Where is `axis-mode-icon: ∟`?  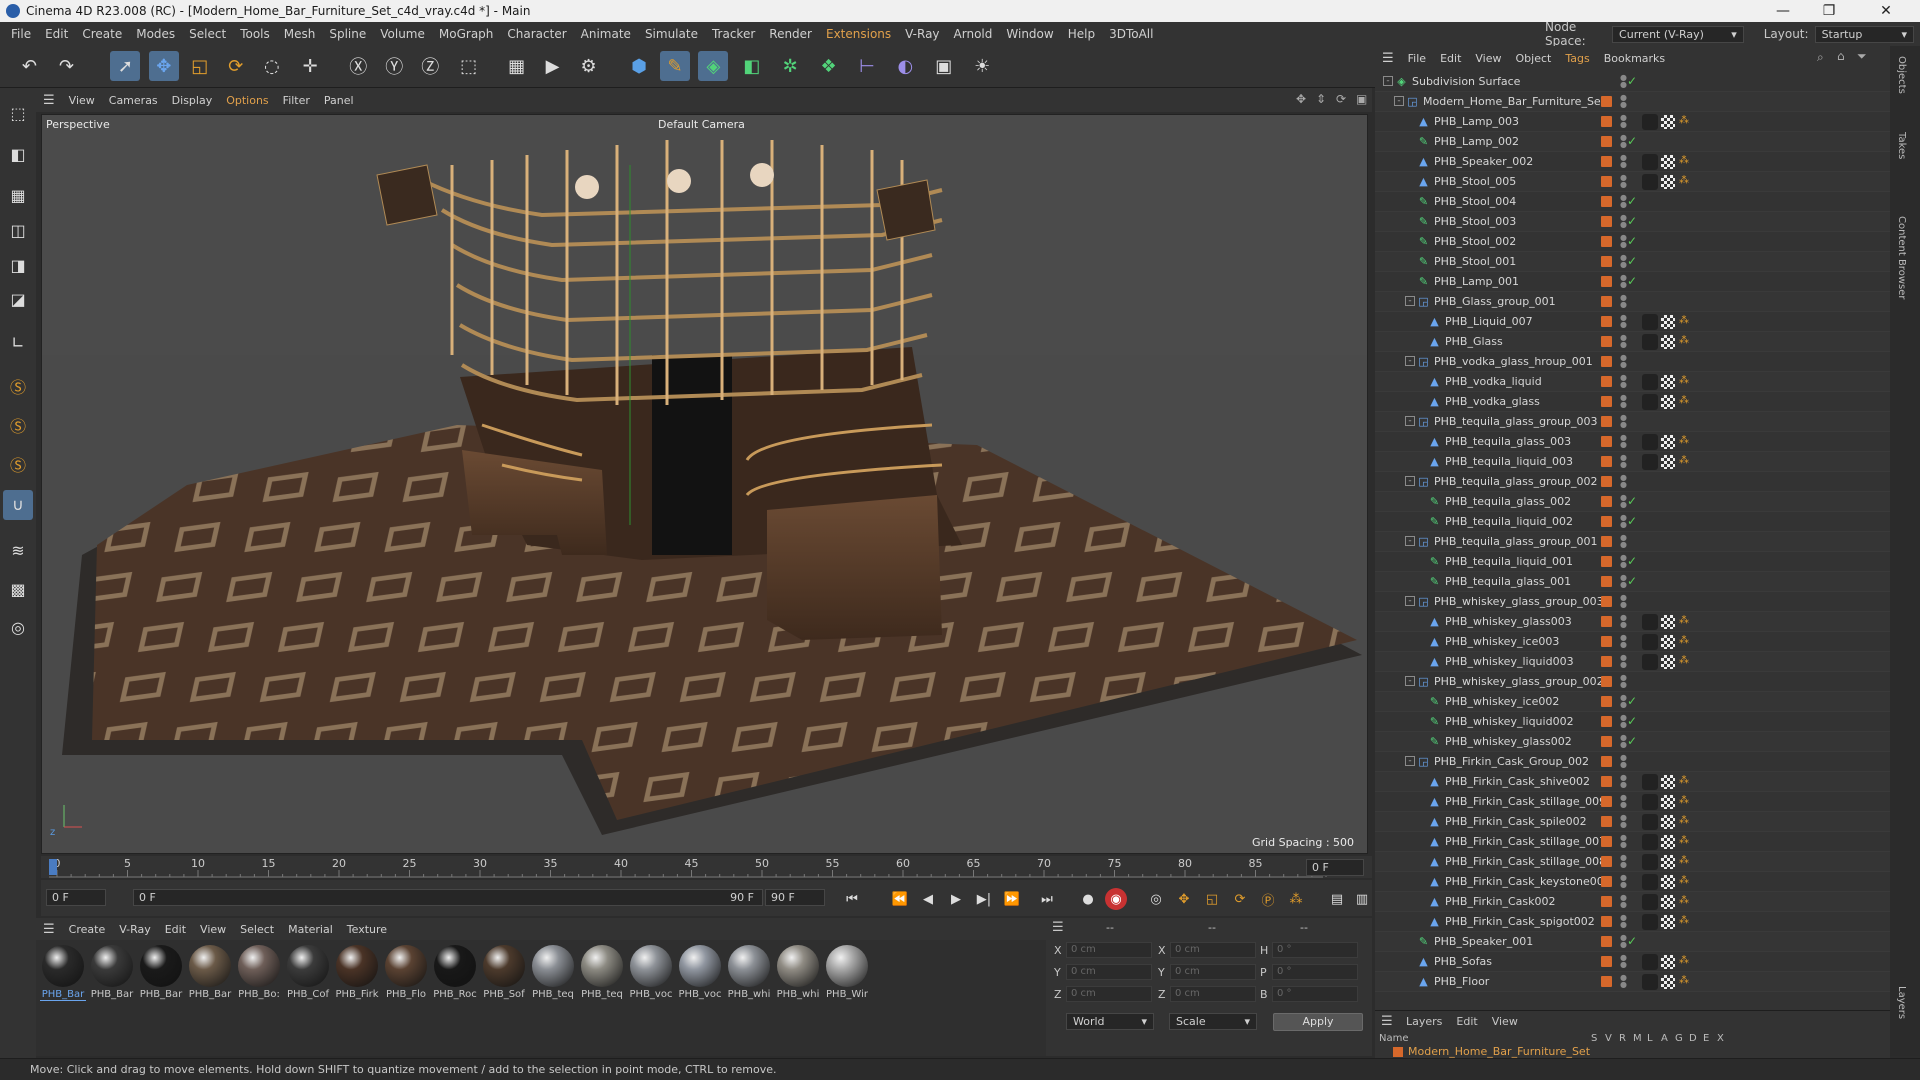
axis-mode-icon: ∟ is located at coordinates (18, 343).